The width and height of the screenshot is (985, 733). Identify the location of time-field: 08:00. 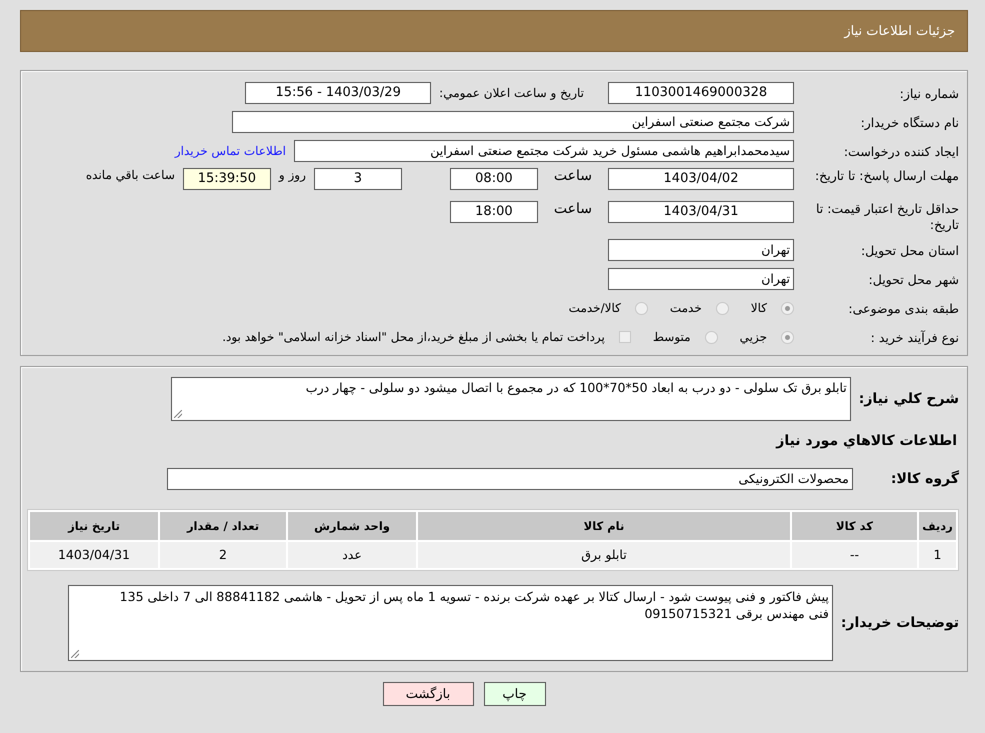
(494, 179).